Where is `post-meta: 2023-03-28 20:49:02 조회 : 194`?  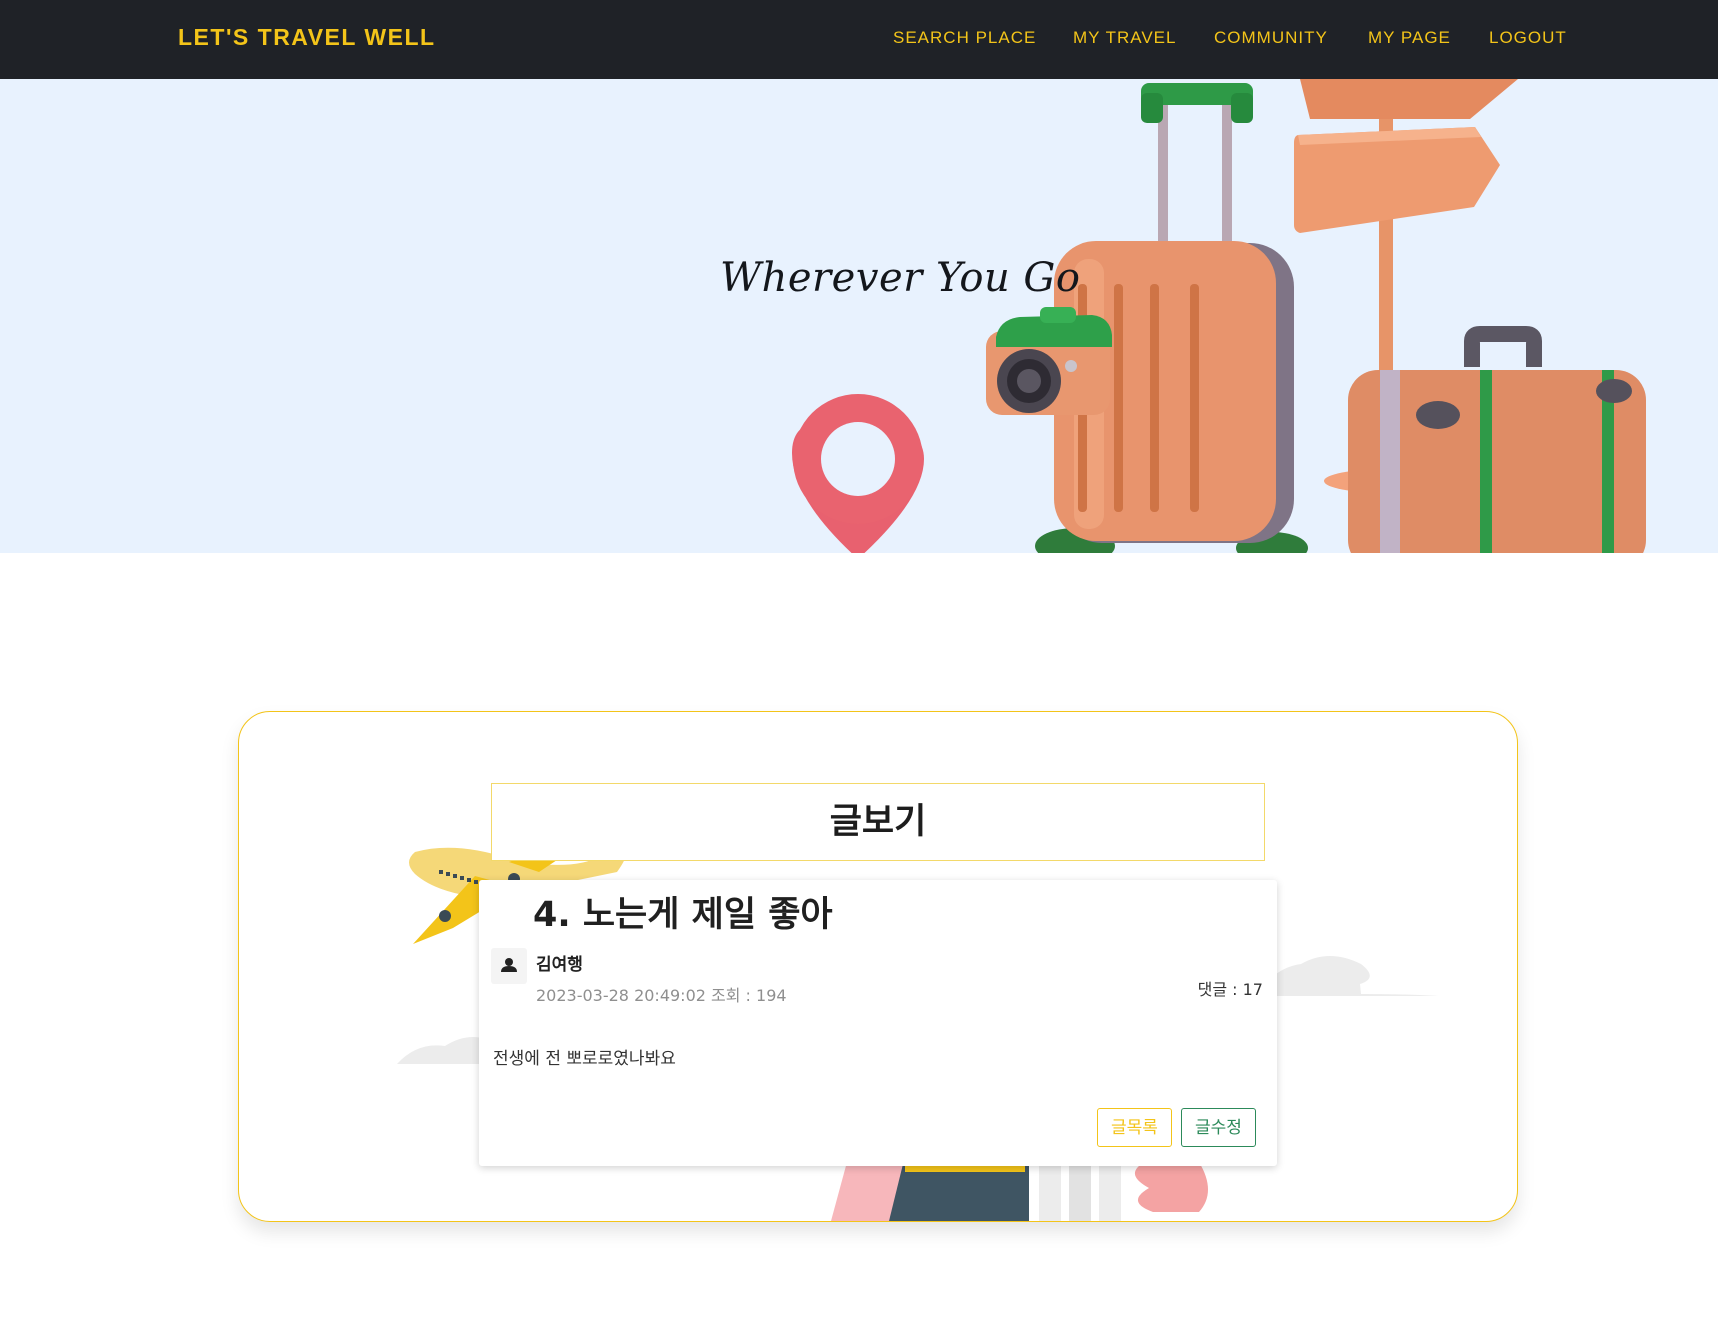 post-meta: 2023-03-28 20:49:02 조회 : 194 is located at coordinates (661, 995).